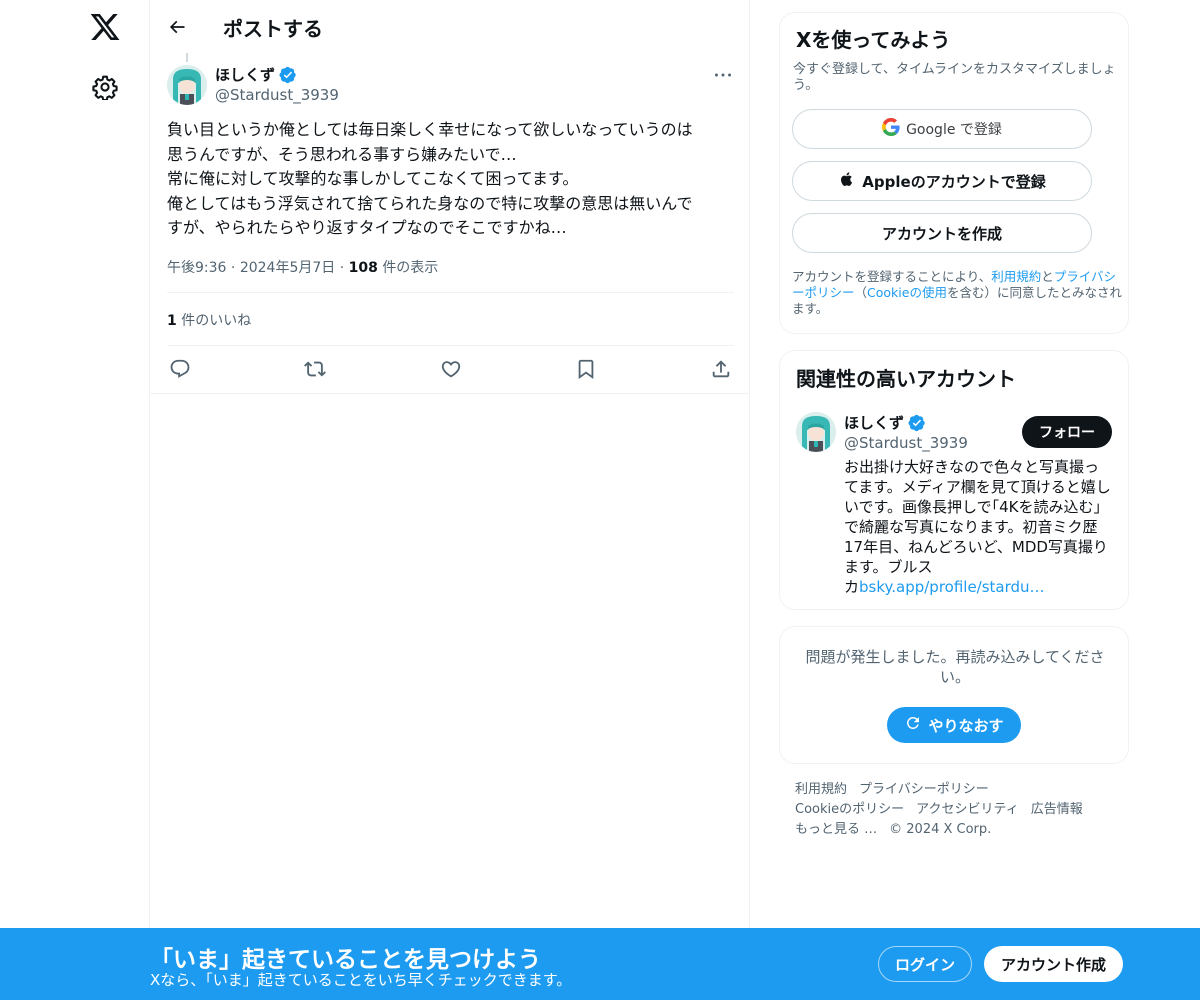 The image size is (1200, 1000). What do you see at coordinates (892, 276) in the screenshot?
I see `terms-text: アカウントを登録することにより、` at bounding box center [892, 276].